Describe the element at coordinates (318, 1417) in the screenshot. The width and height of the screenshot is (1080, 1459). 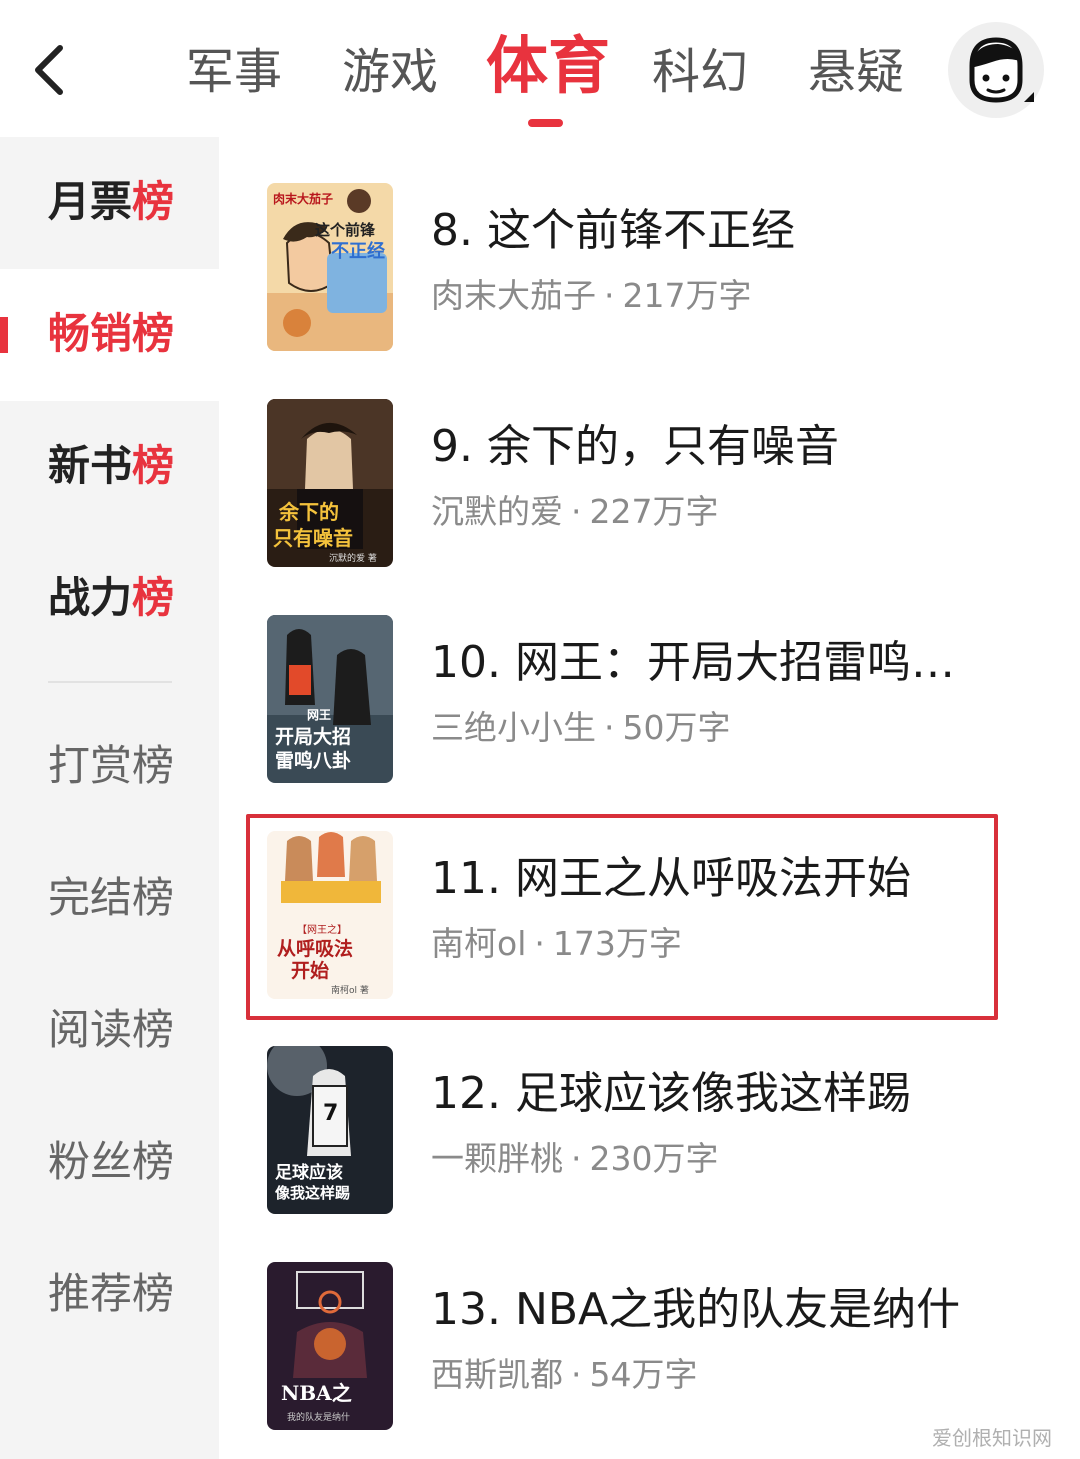
I see `svg-text: 我的队友是纳什` at that location.